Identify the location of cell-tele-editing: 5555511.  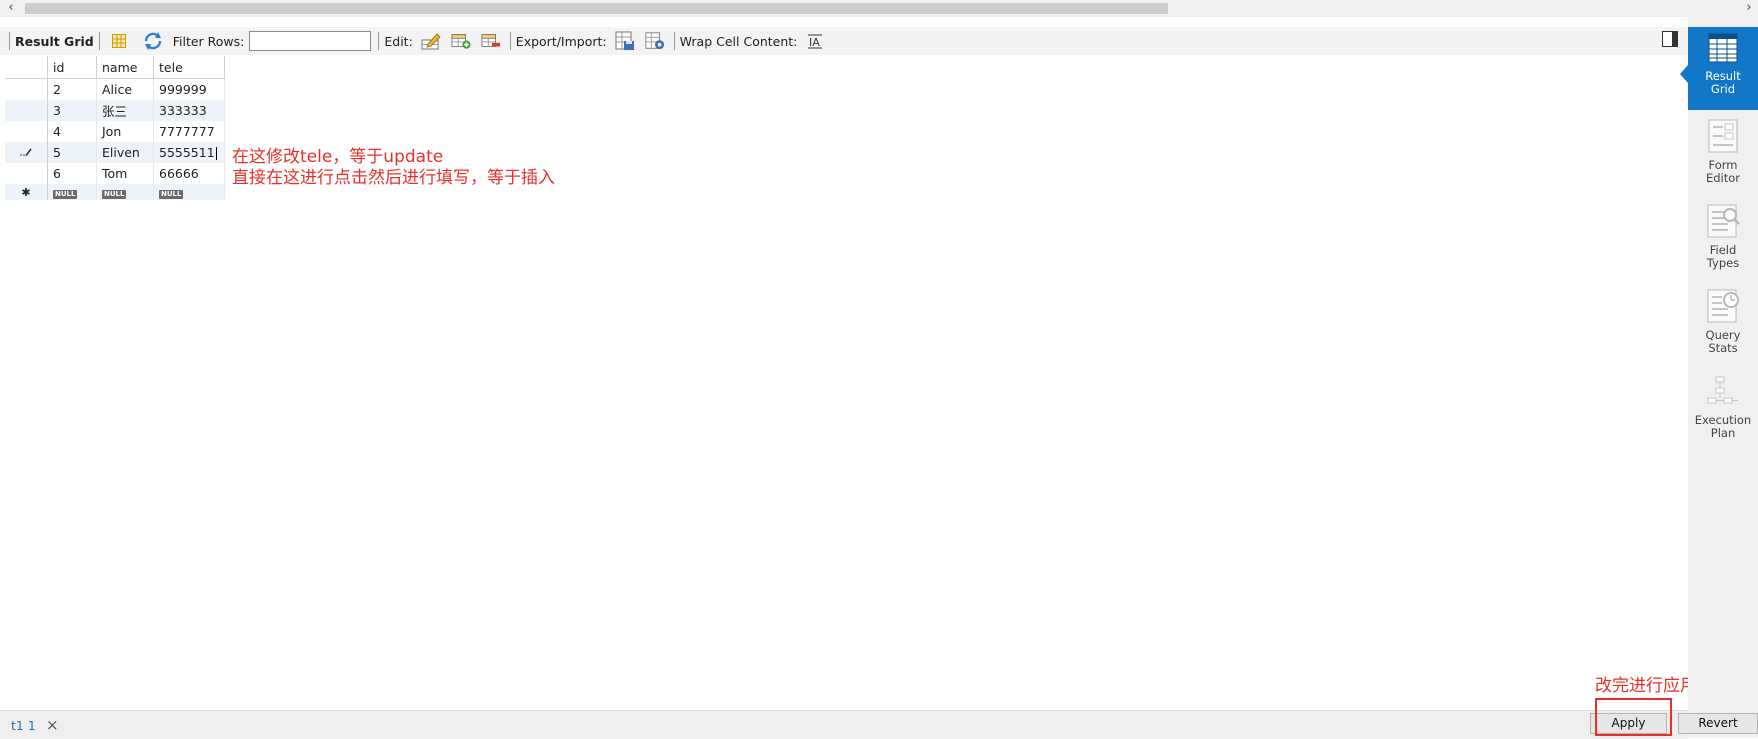
(189, 152).